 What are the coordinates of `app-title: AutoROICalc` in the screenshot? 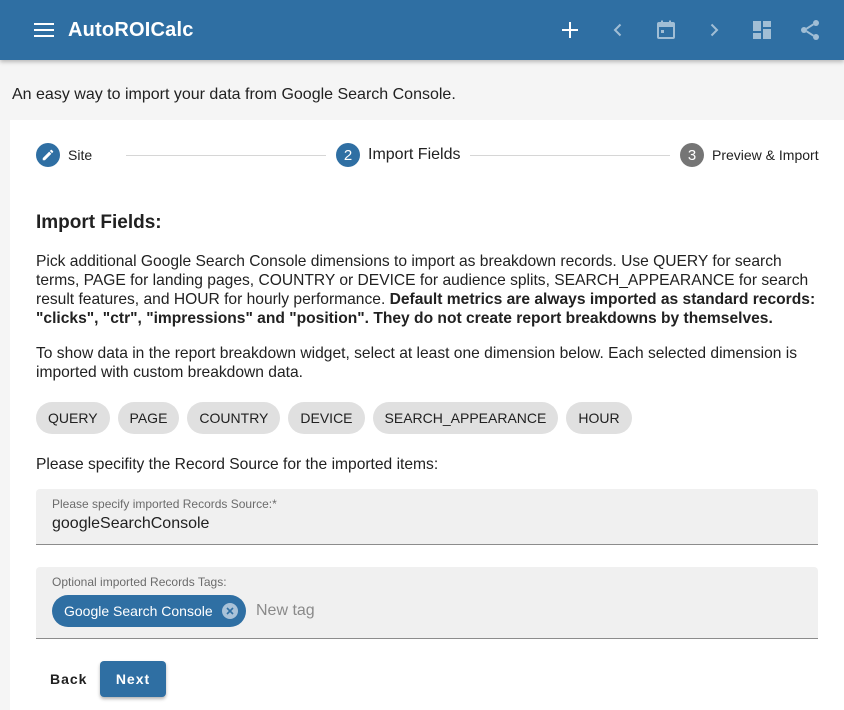 It's located at (131, 29).